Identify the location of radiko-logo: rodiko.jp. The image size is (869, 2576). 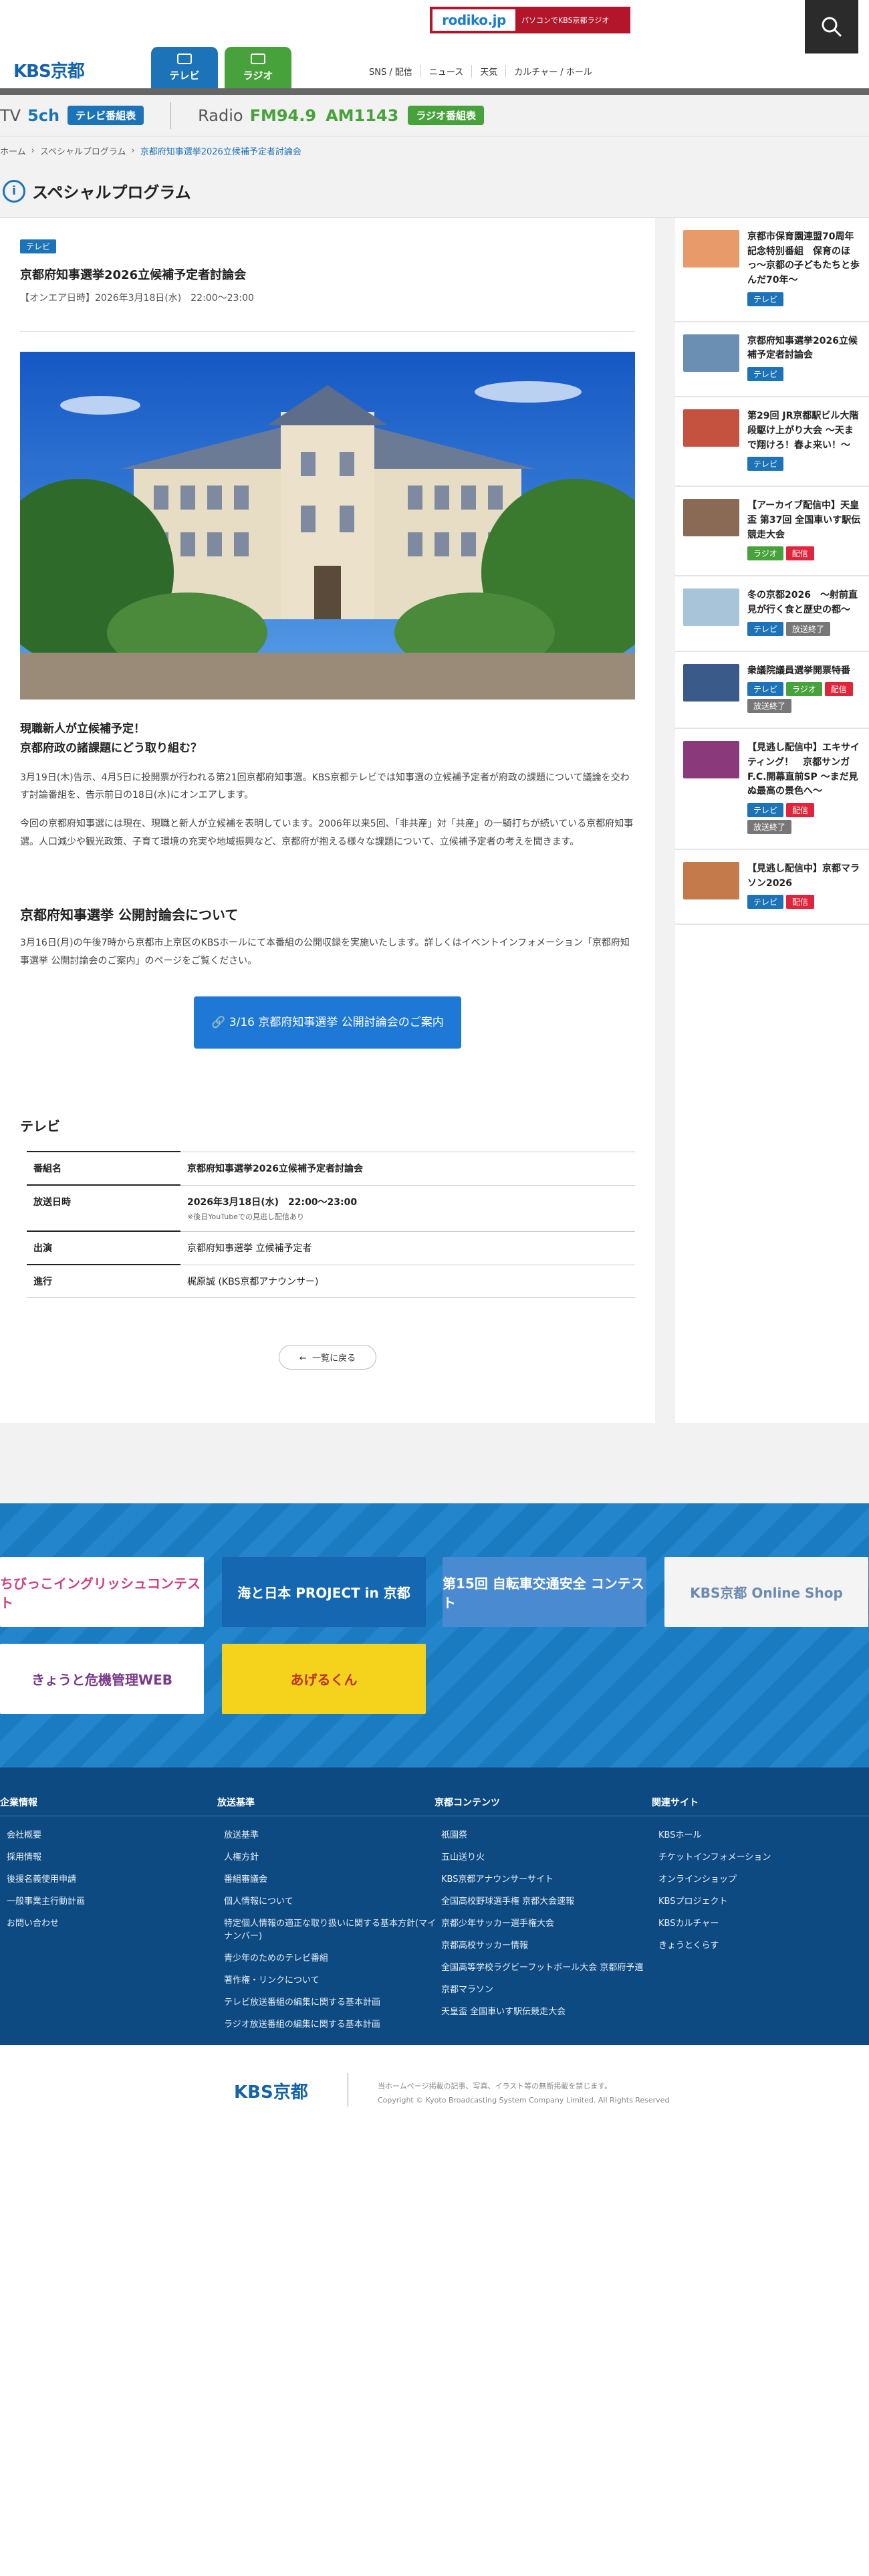
(474, 20).